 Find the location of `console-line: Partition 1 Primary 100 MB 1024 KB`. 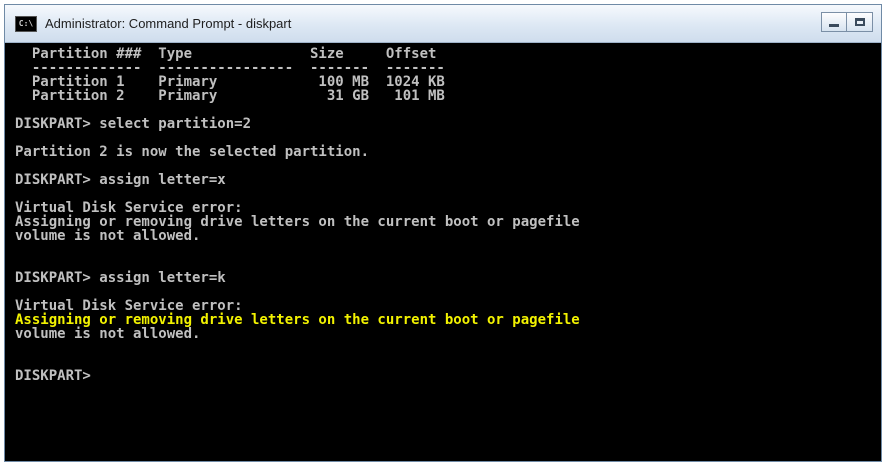

console-line: Partition 1 Primary 100 MB 1024 KB is located at coordinates (230, 82).